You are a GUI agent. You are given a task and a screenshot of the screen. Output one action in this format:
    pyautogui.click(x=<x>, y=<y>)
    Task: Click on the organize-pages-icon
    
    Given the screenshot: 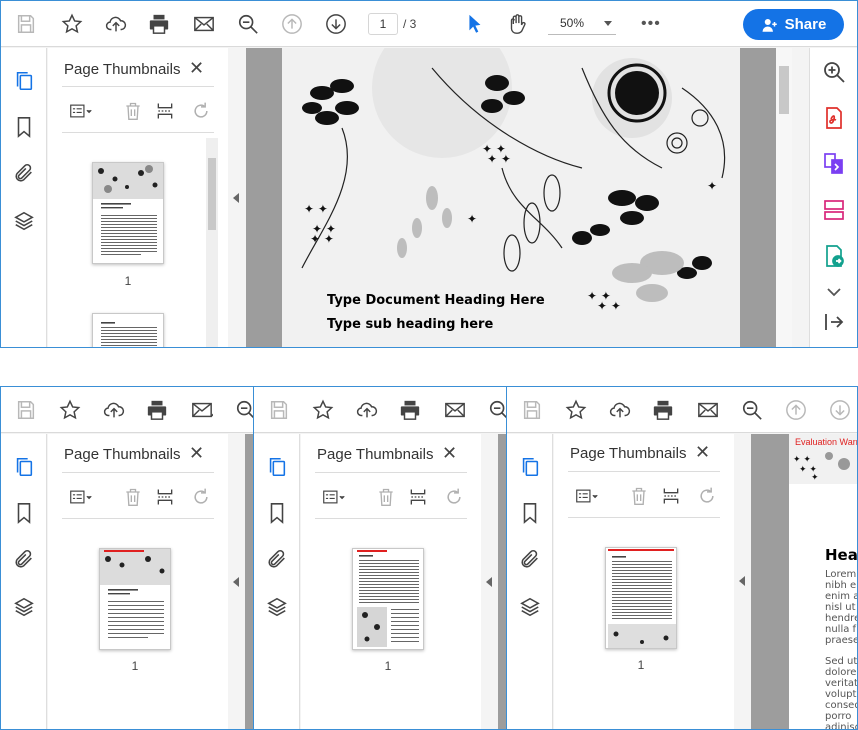 What is the action you would take?
    pyautogui.click(x=834, y=210)
    